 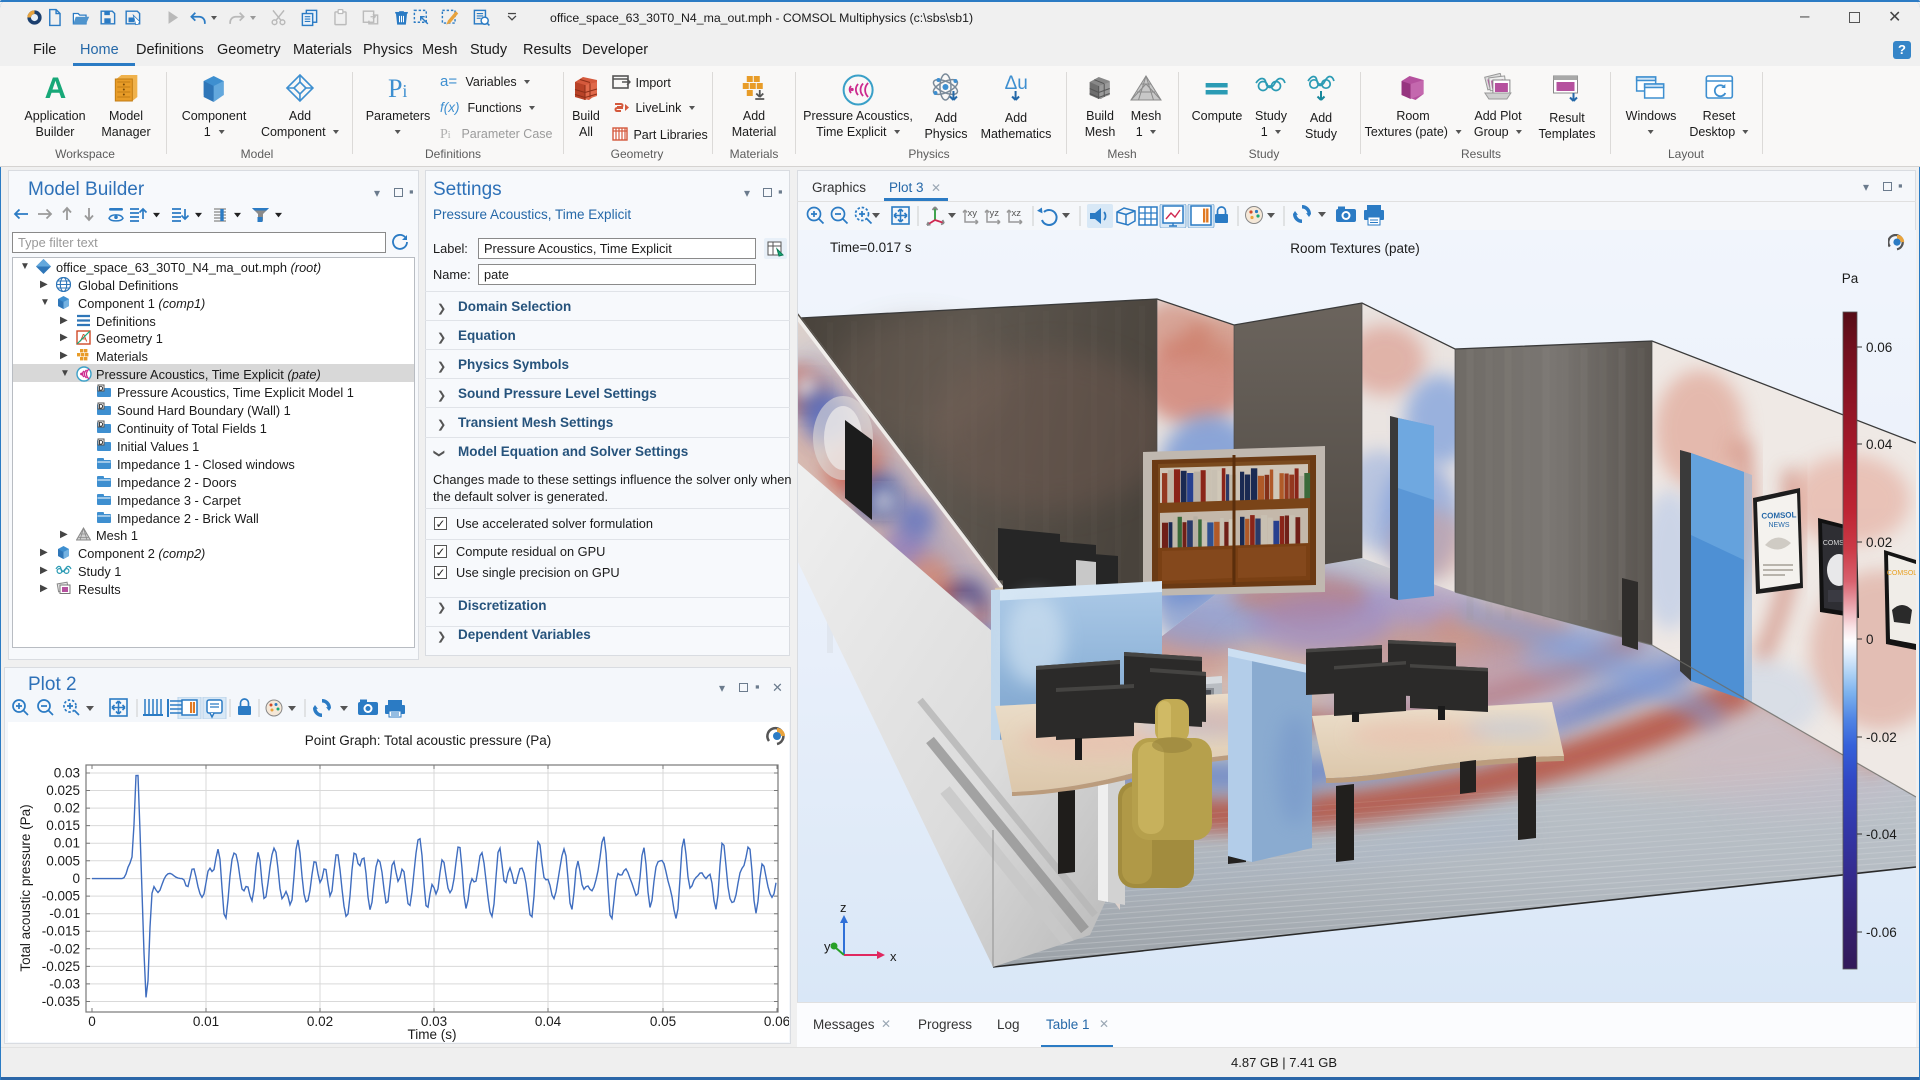 I want to click on svg-text: -0.01, so click(x=64, y=913).